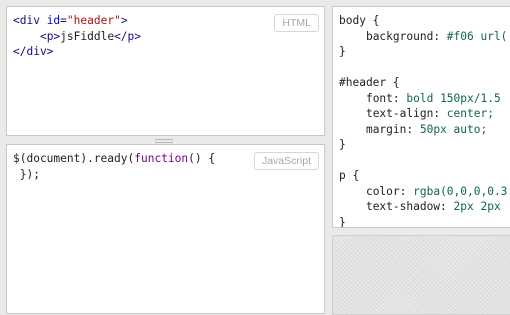  Describe the element at coordinates (382, 191) in the screenshot. I see `code-token: color` at that location.